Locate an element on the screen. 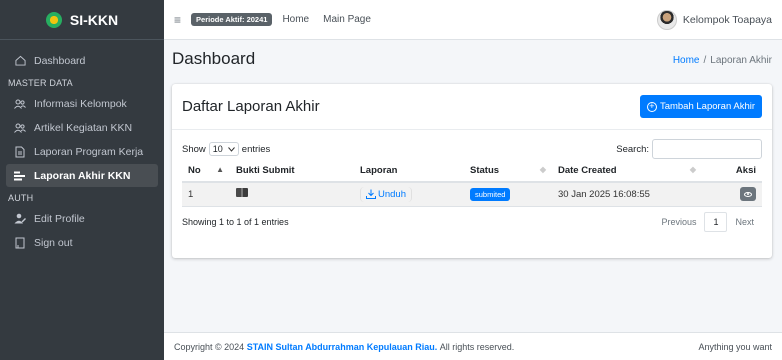 This screenshot has width=782, height=360. plus-circle-icon: + is located at coordinates (651, 106).